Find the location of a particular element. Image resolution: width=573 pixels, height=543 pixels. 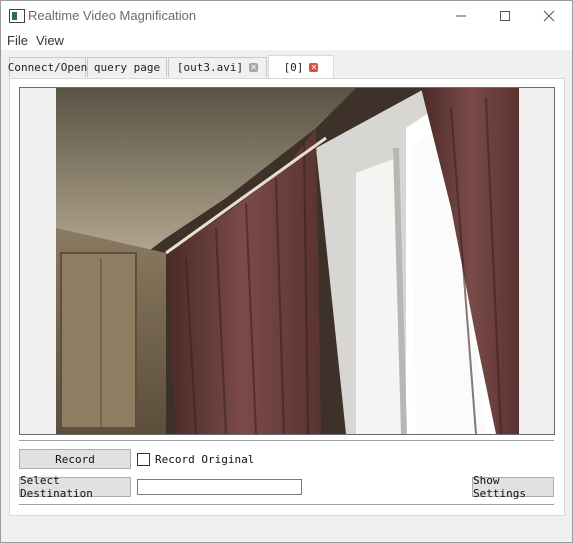

title-bar: Realtime Video Magnification is located at coordinates (286, 16).